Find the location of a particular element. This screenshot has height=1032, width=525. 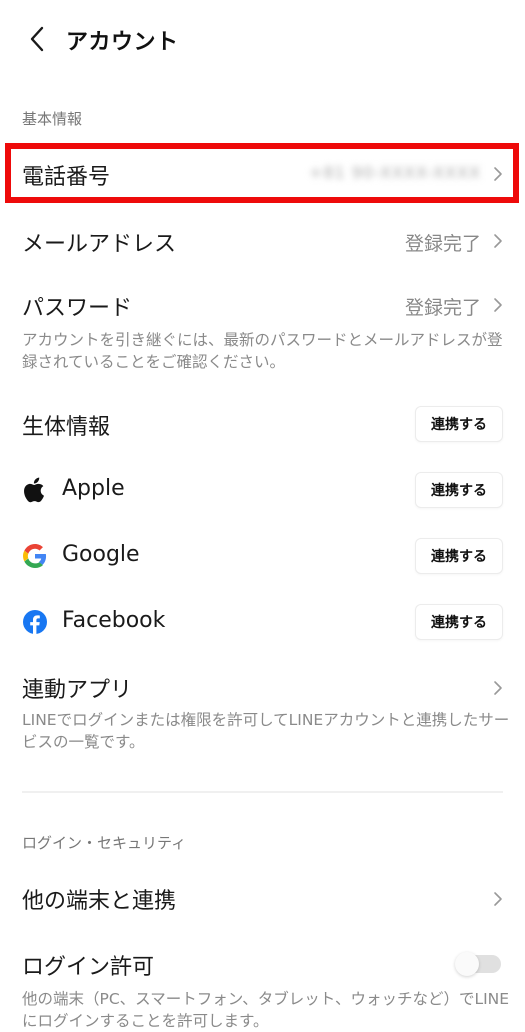

back-button is located at coordinates (37, 39).